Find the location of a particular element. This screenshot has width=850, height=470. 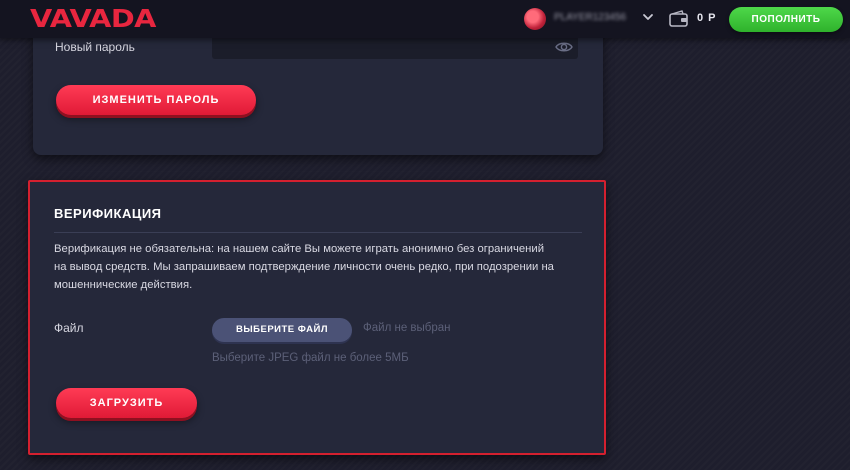

file-hint: Выберите JPEG файл не более 5МБ is located at coordinates (310, 358).